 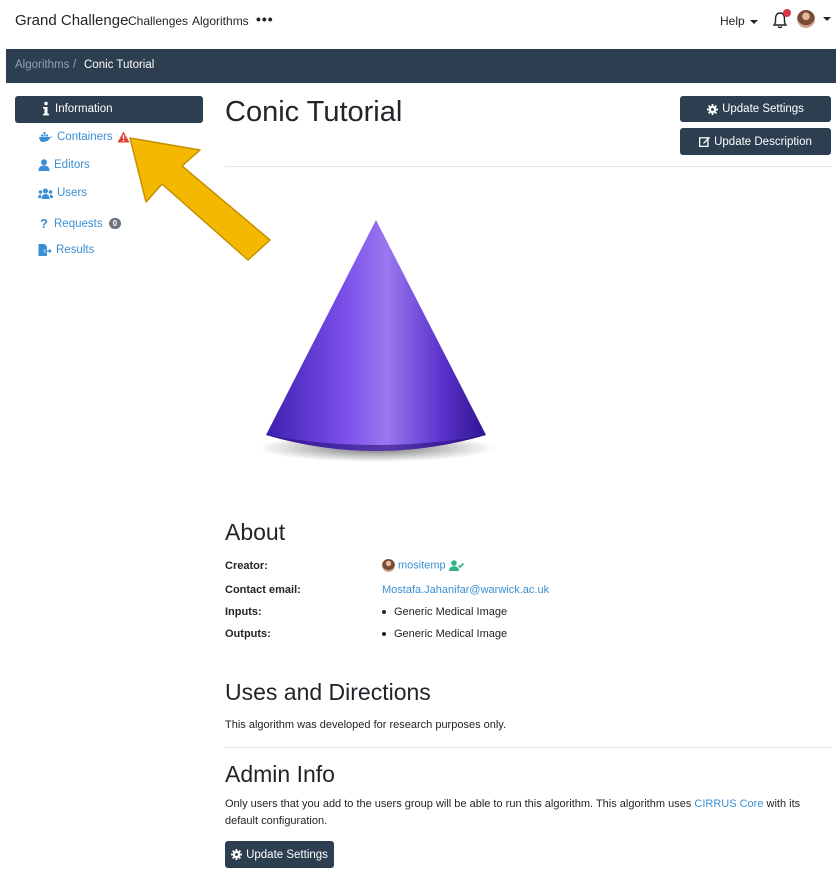 What do you see at coordinates (44, 223) in the screenshot?
I see `question-icon: ?` at bounding box center [44, 223].